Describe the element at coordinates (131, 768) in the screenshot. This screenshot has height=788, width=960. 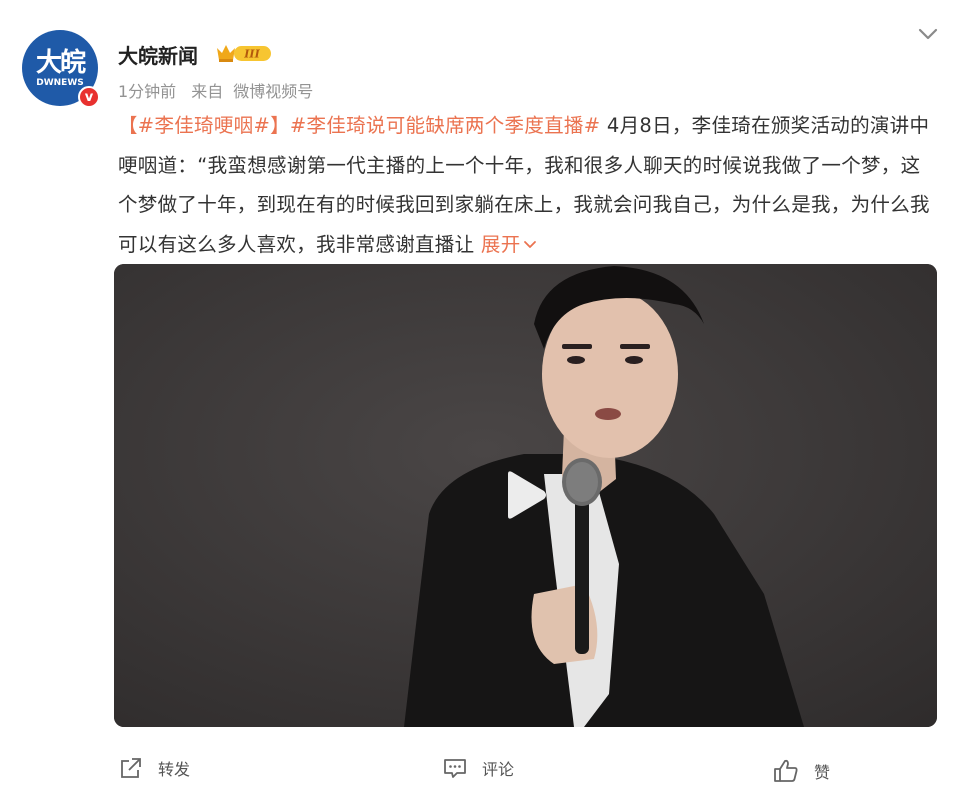
I see `repost-icon` at that location.